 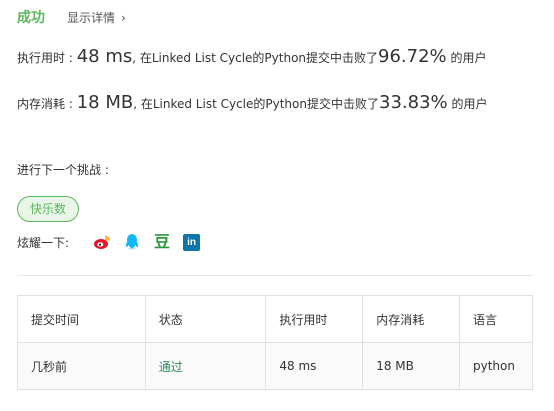 What do you see at coordinates (411, 319) in the screenshot?
I see `header-memory: 内存消耗` at bounding box center [411, 319].